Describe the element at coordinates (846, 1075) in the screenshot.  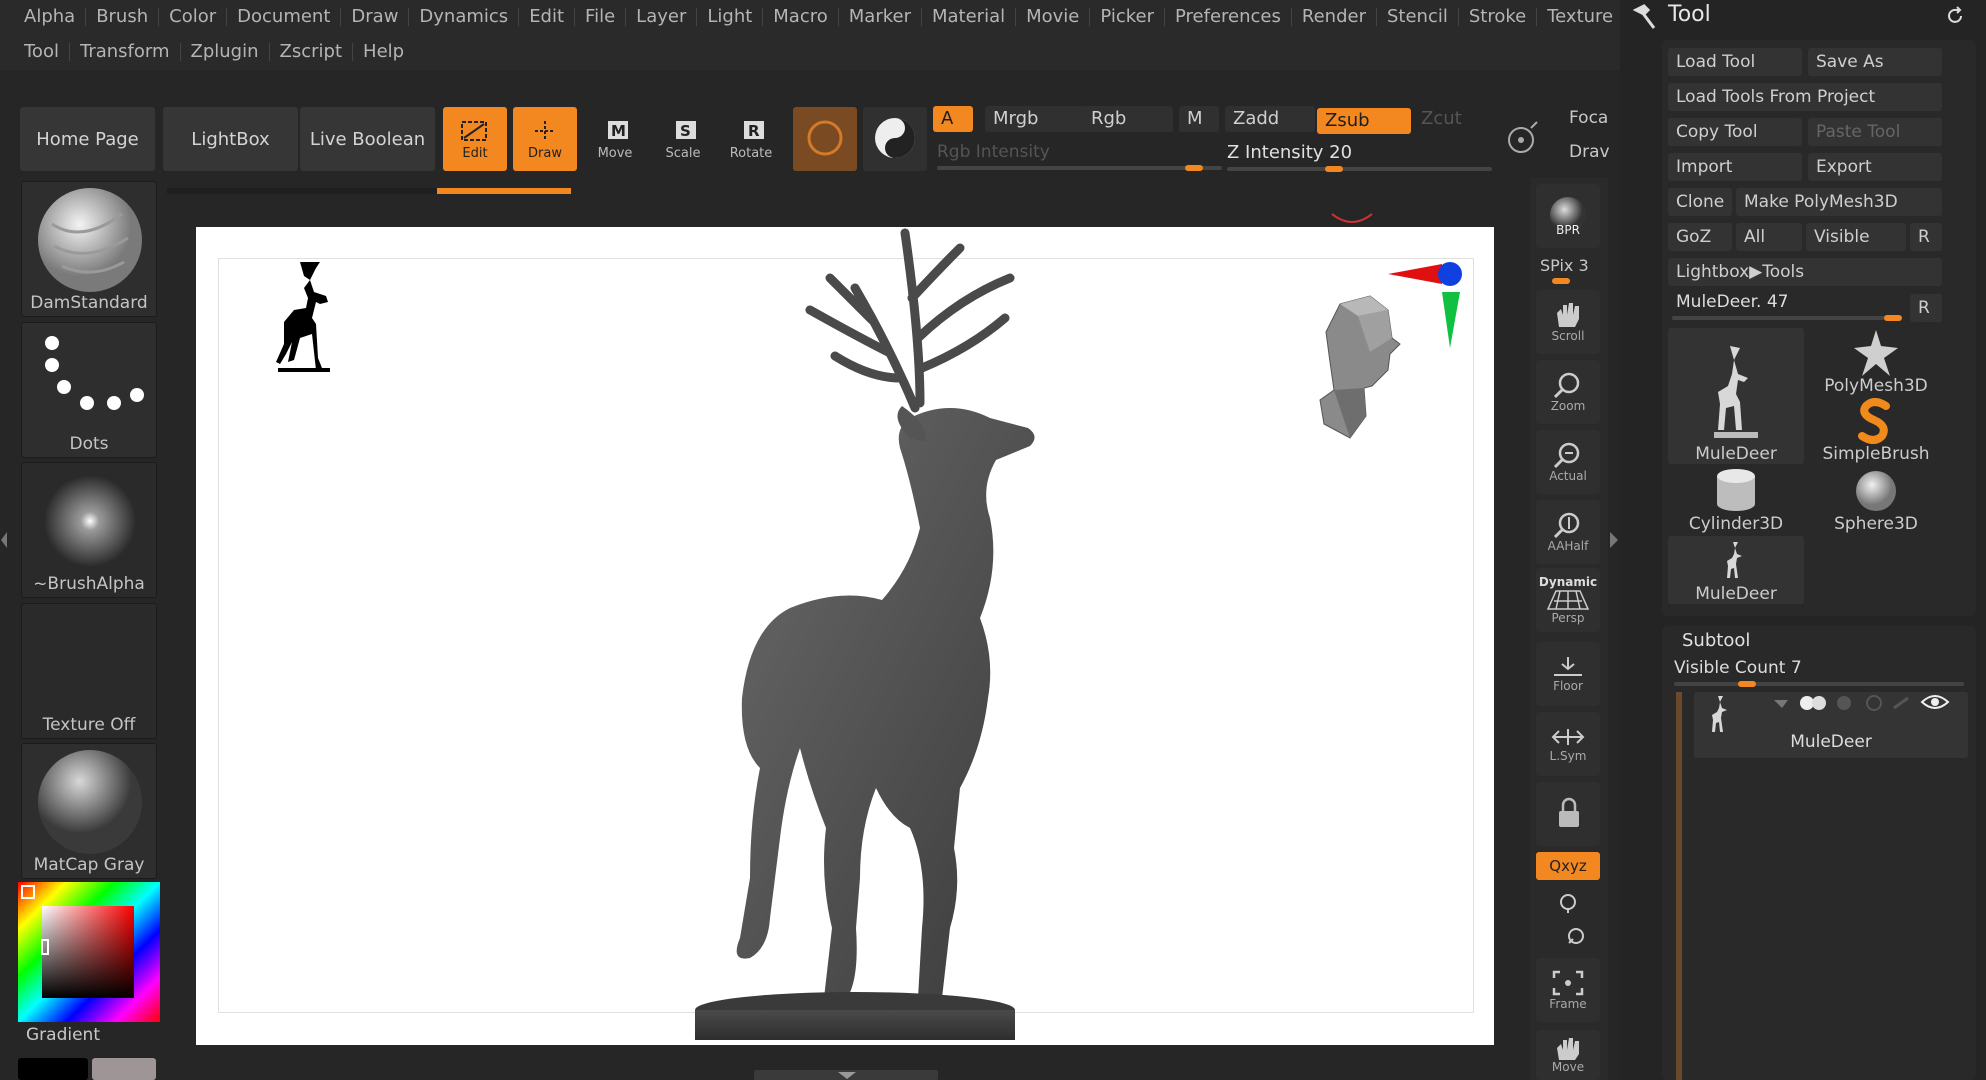
I see `bottom-tray-handle` at that location.